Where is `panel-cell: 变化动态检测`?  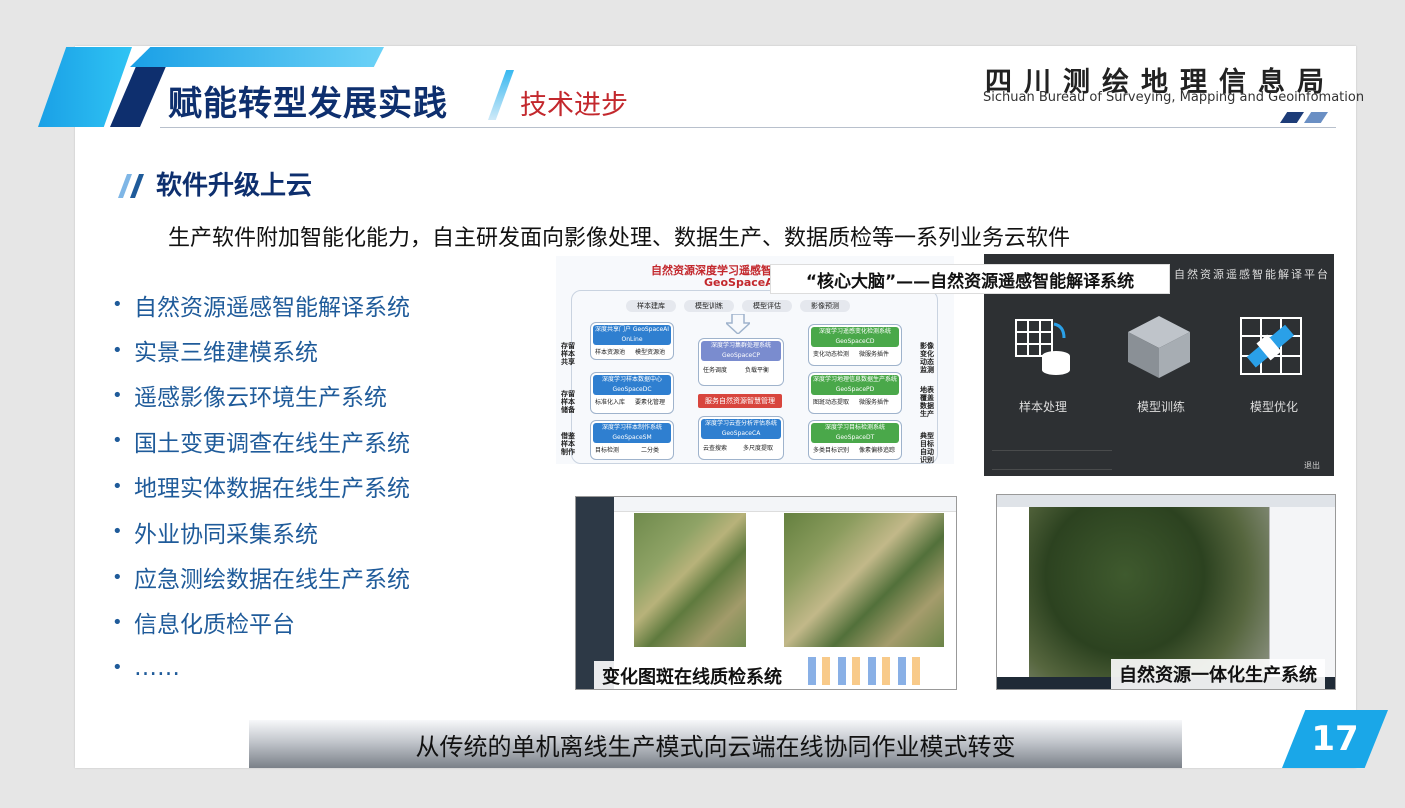 panel-cell: 变化动态检测 is located at coordinates (831, 354).